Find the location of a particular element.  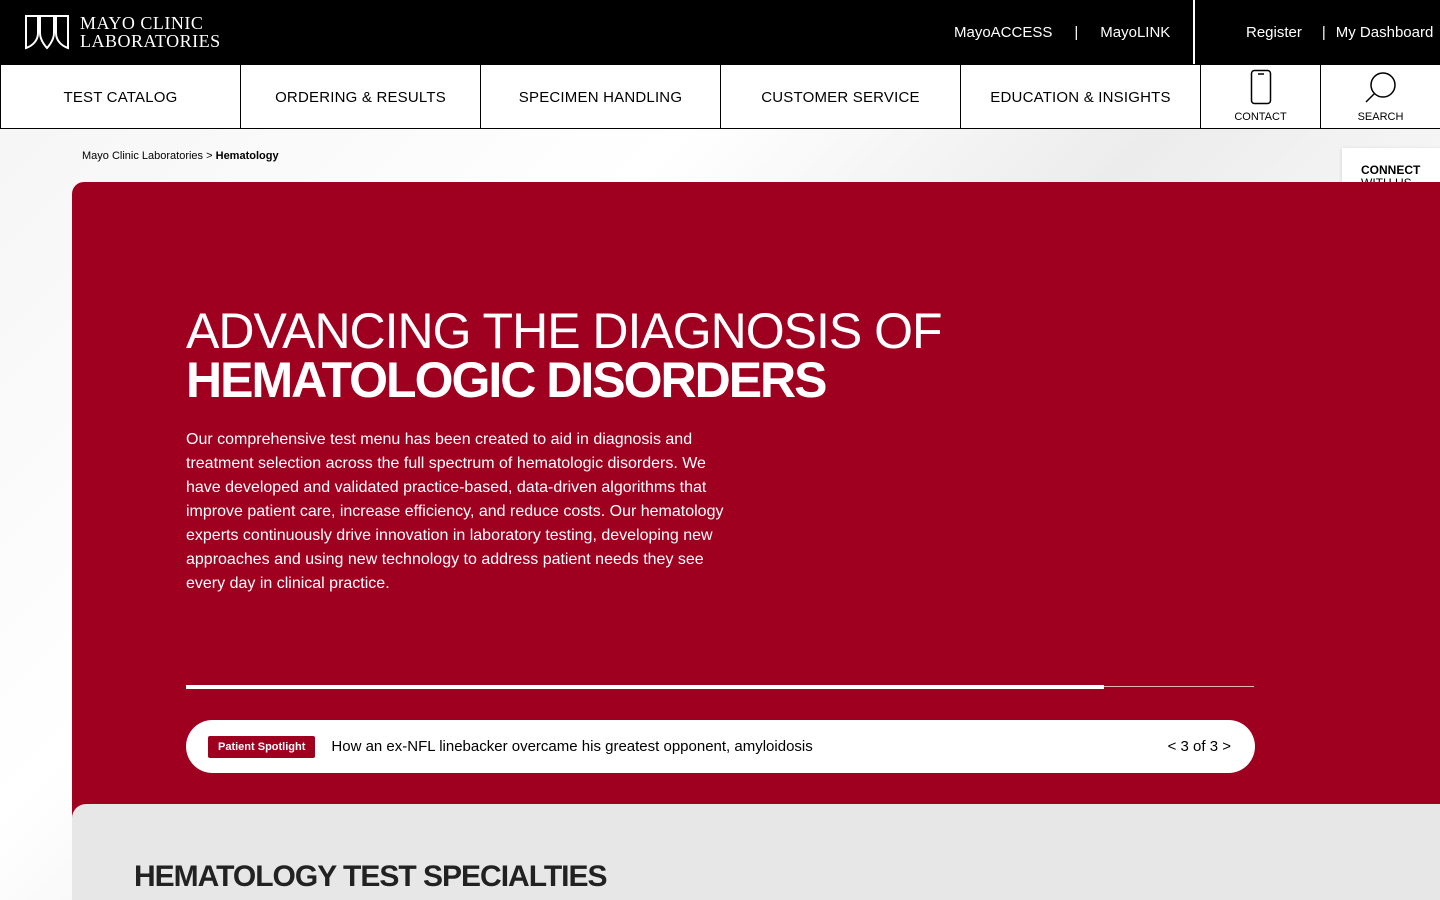

top-links-left: MayoACCESS | MayoLINK is located at coordinates (1062, 32).